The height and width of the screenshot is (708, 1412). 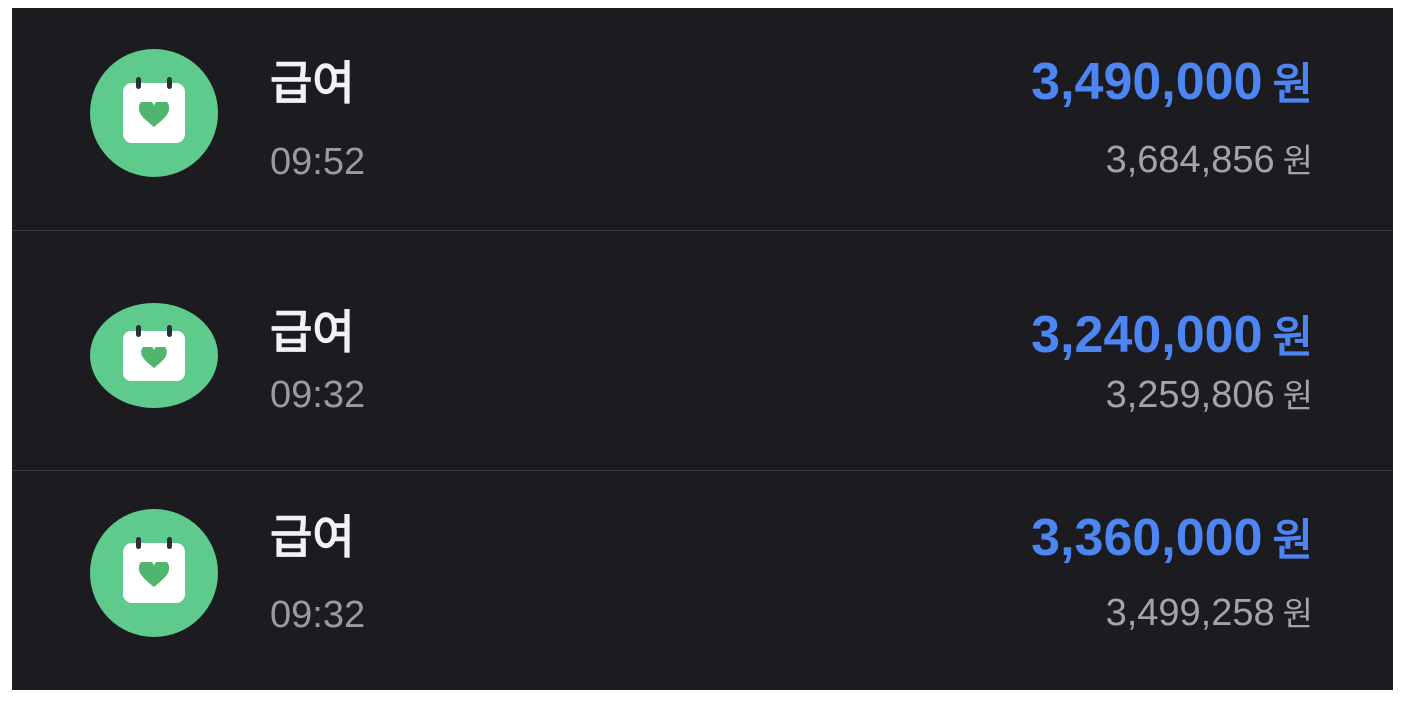 I want to click on balance-after: 3,259,806 원, so click(x=1209, y=395).